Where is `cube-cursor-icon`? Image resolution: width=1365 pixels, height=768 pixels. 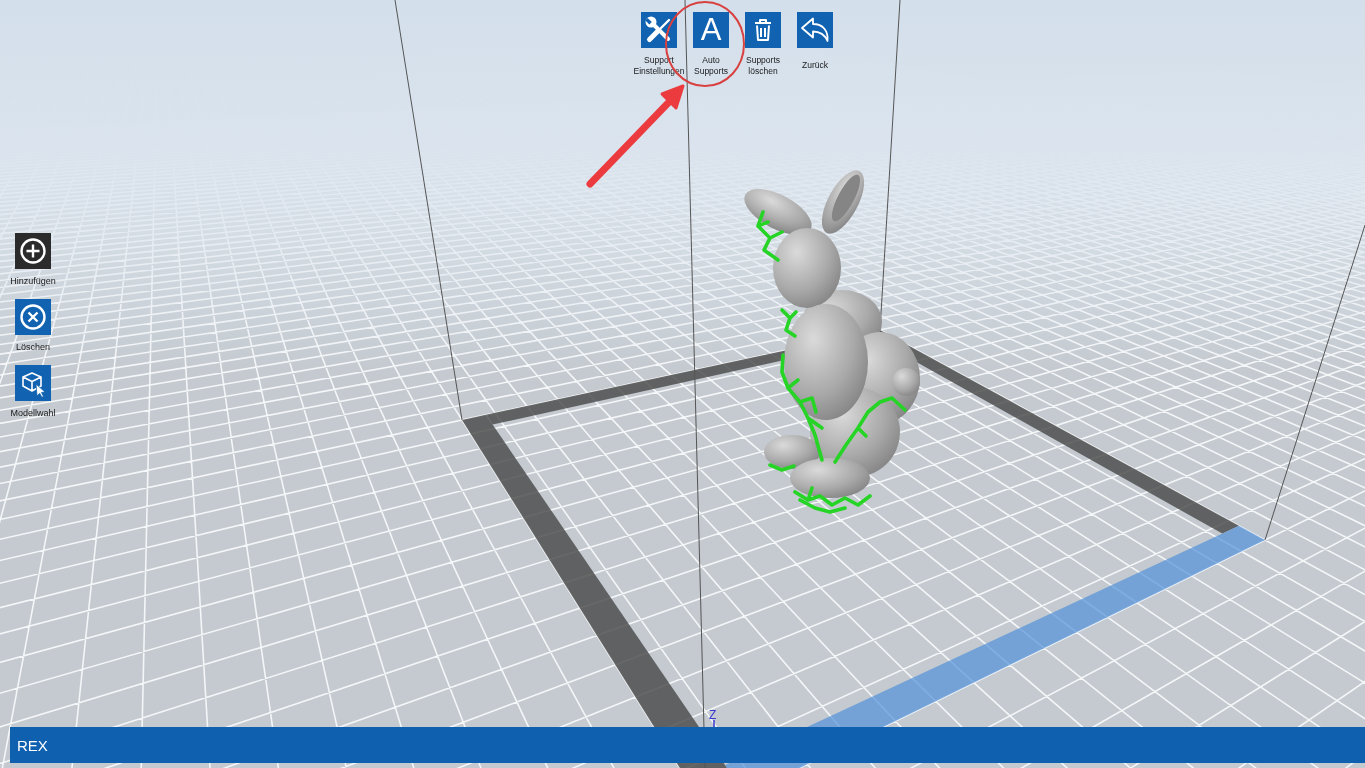 cube-cursor-icon is located at coordinates (33, 383).